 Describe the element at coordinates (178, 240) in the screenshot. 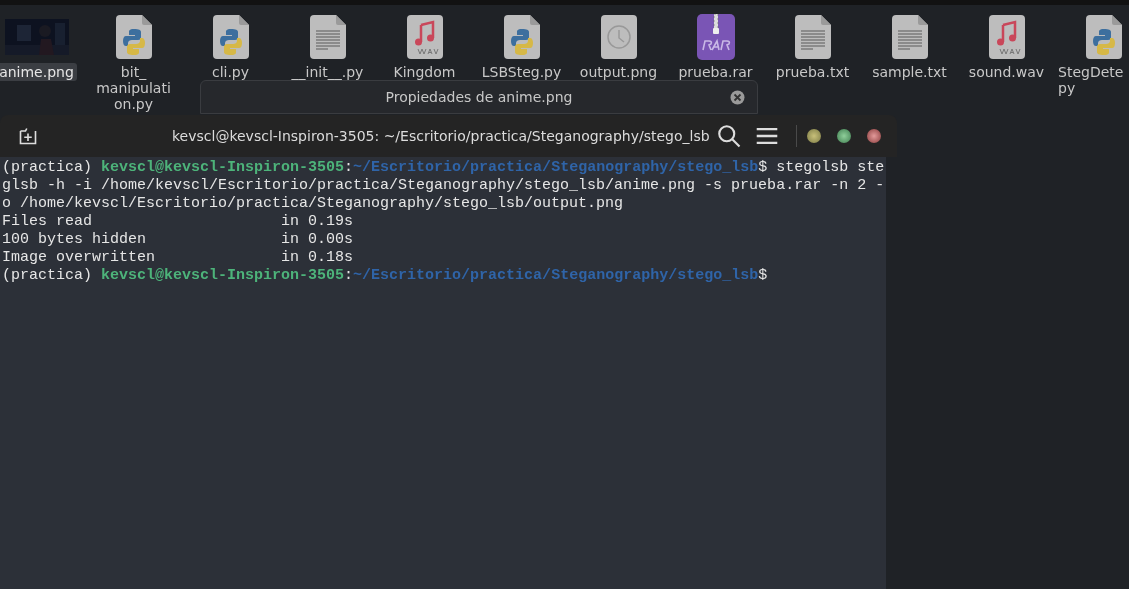

I see `terminal-line: 100 bytes hidden in 0.00s` at that location.